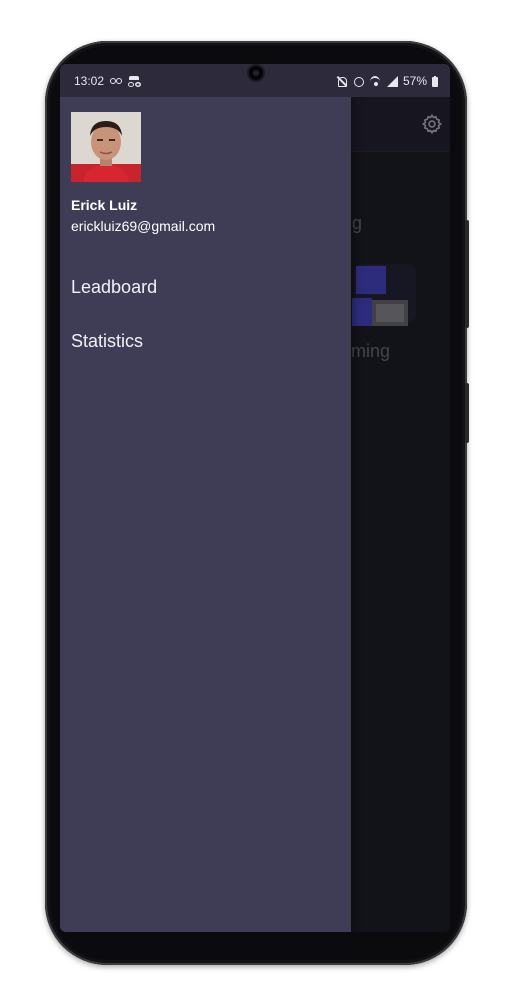  I want to click on voicemail-icon, so click(116, 81).